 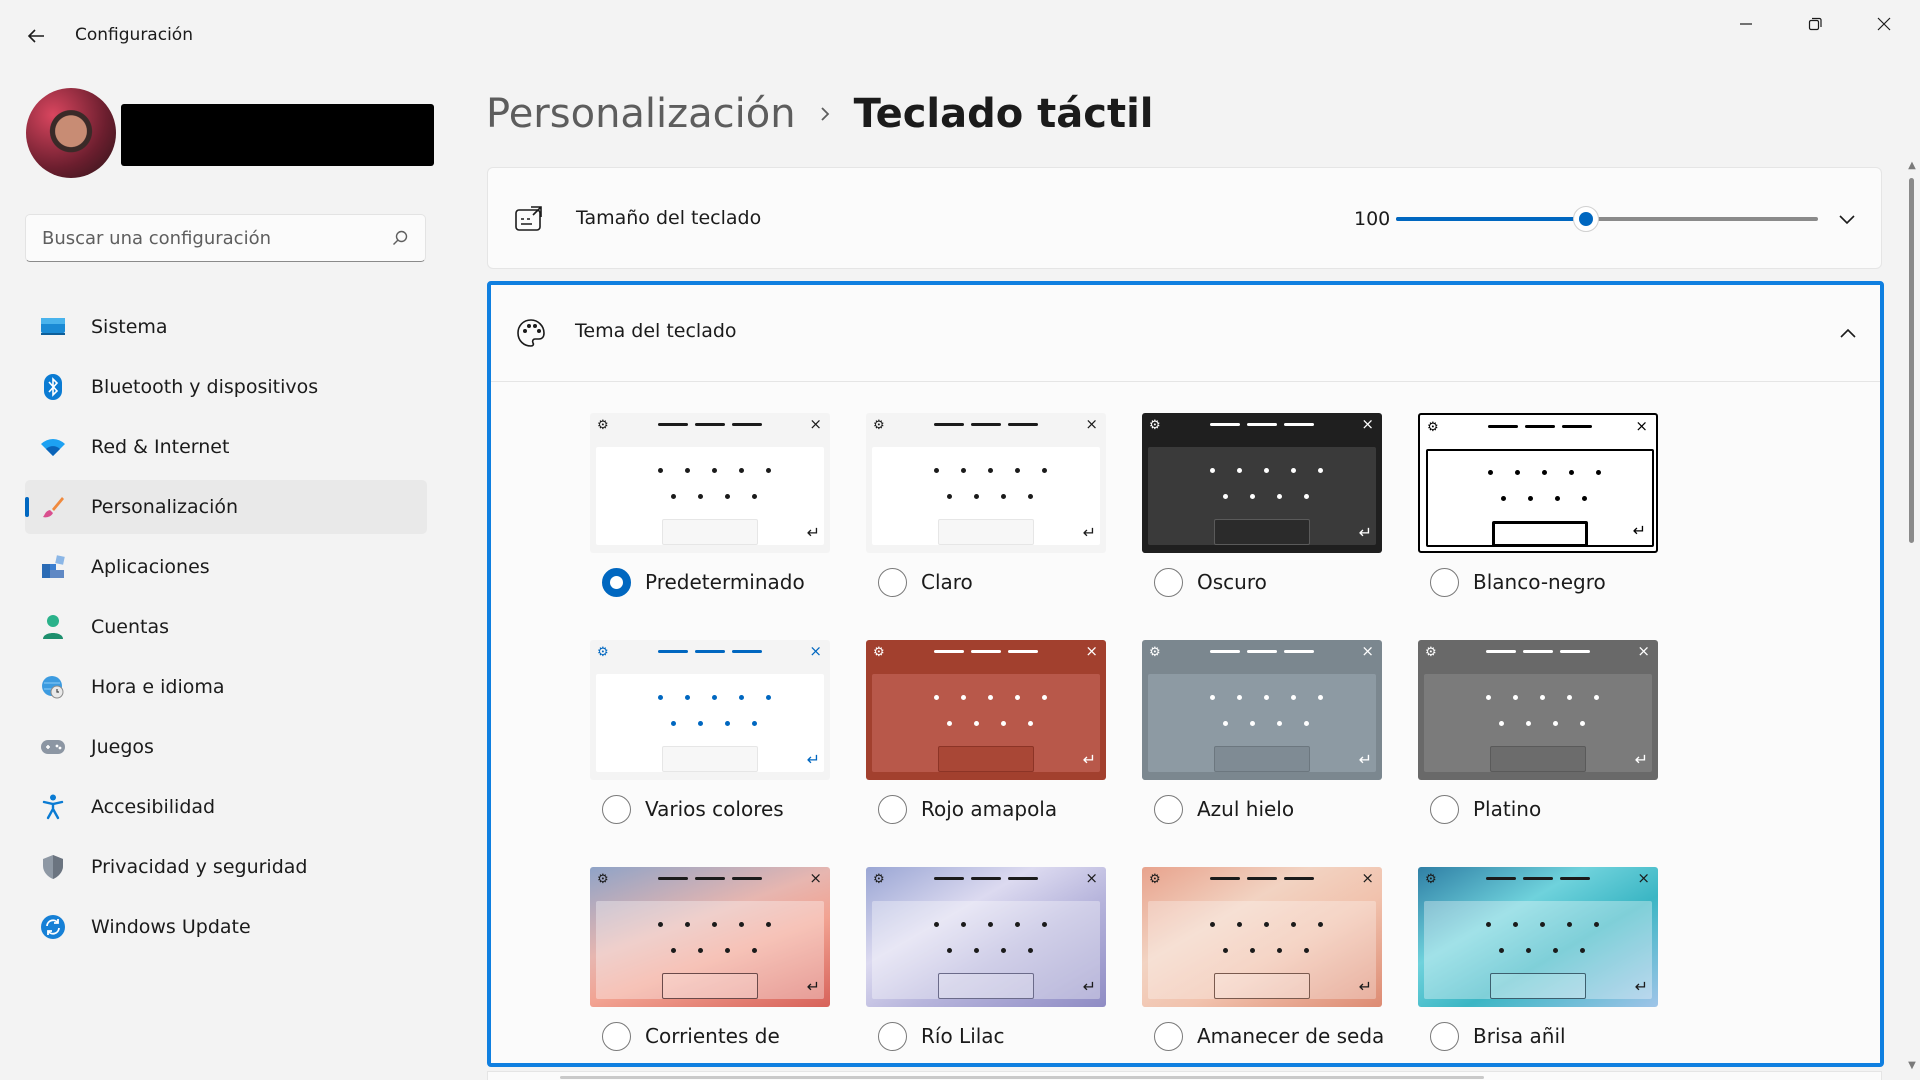 What do you see at coordinates (400, 238) in the screenshot?
I see `search-icon` at bounding box center [400, 238].